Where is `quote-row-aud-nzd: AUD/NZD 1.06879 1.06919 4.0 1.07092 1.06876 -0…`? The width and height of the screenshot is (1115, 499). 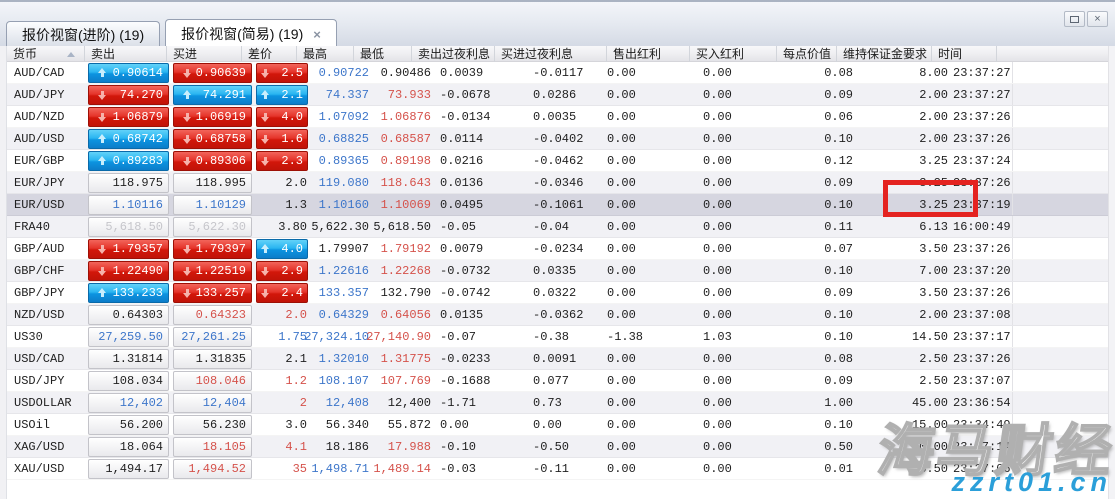
quote-row-aud-nzd: AUD/NZD 1.06879 1.06919 4.0 1.07092 1.06876 -0… is located at coordinates (557, 117).